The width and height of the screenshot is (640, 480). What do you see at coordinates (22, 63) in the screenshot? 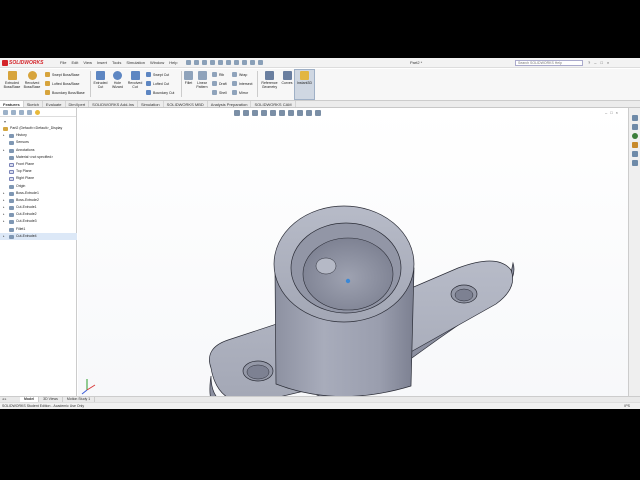
I see `solidworks-logo: SOLIDWORKS` at bounding box center [22, 63].